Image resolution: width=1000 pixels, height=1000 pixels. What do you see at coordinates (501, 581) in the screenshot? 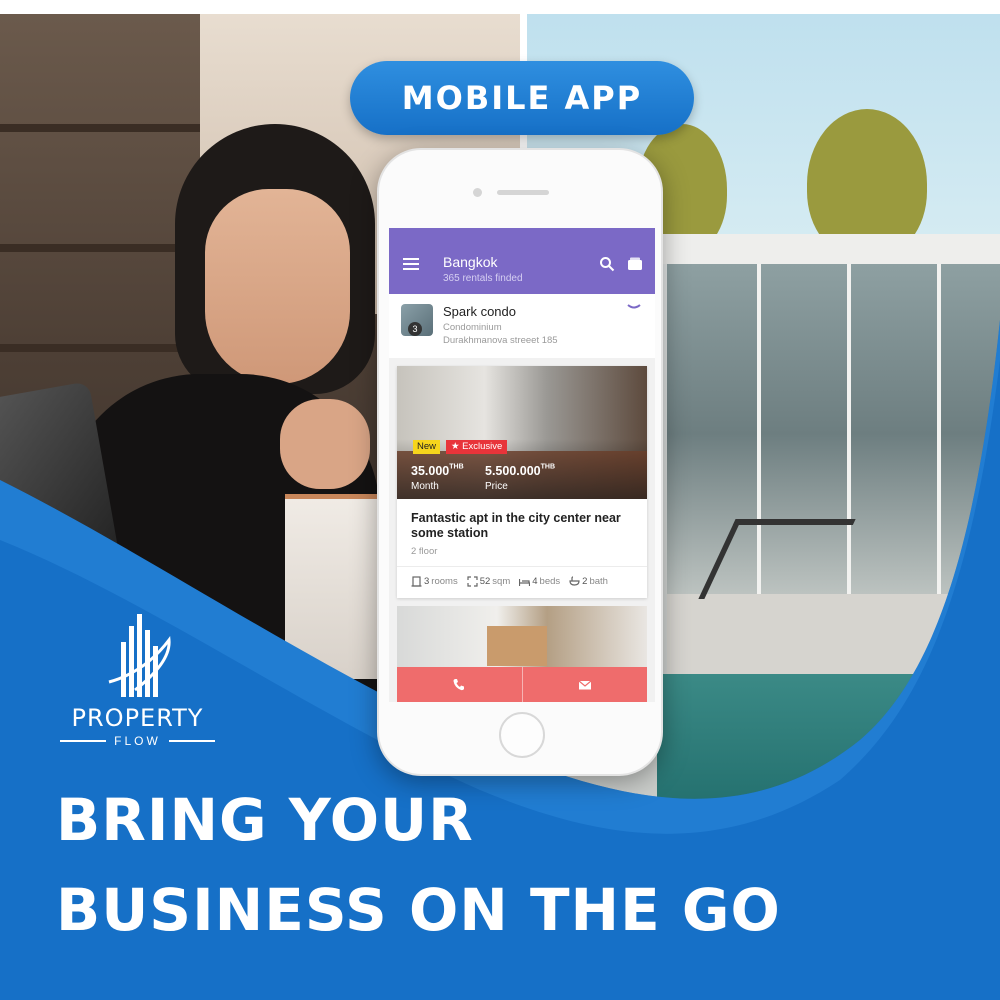
I see `feature-label: sqm` at bounding box center [501, 581].